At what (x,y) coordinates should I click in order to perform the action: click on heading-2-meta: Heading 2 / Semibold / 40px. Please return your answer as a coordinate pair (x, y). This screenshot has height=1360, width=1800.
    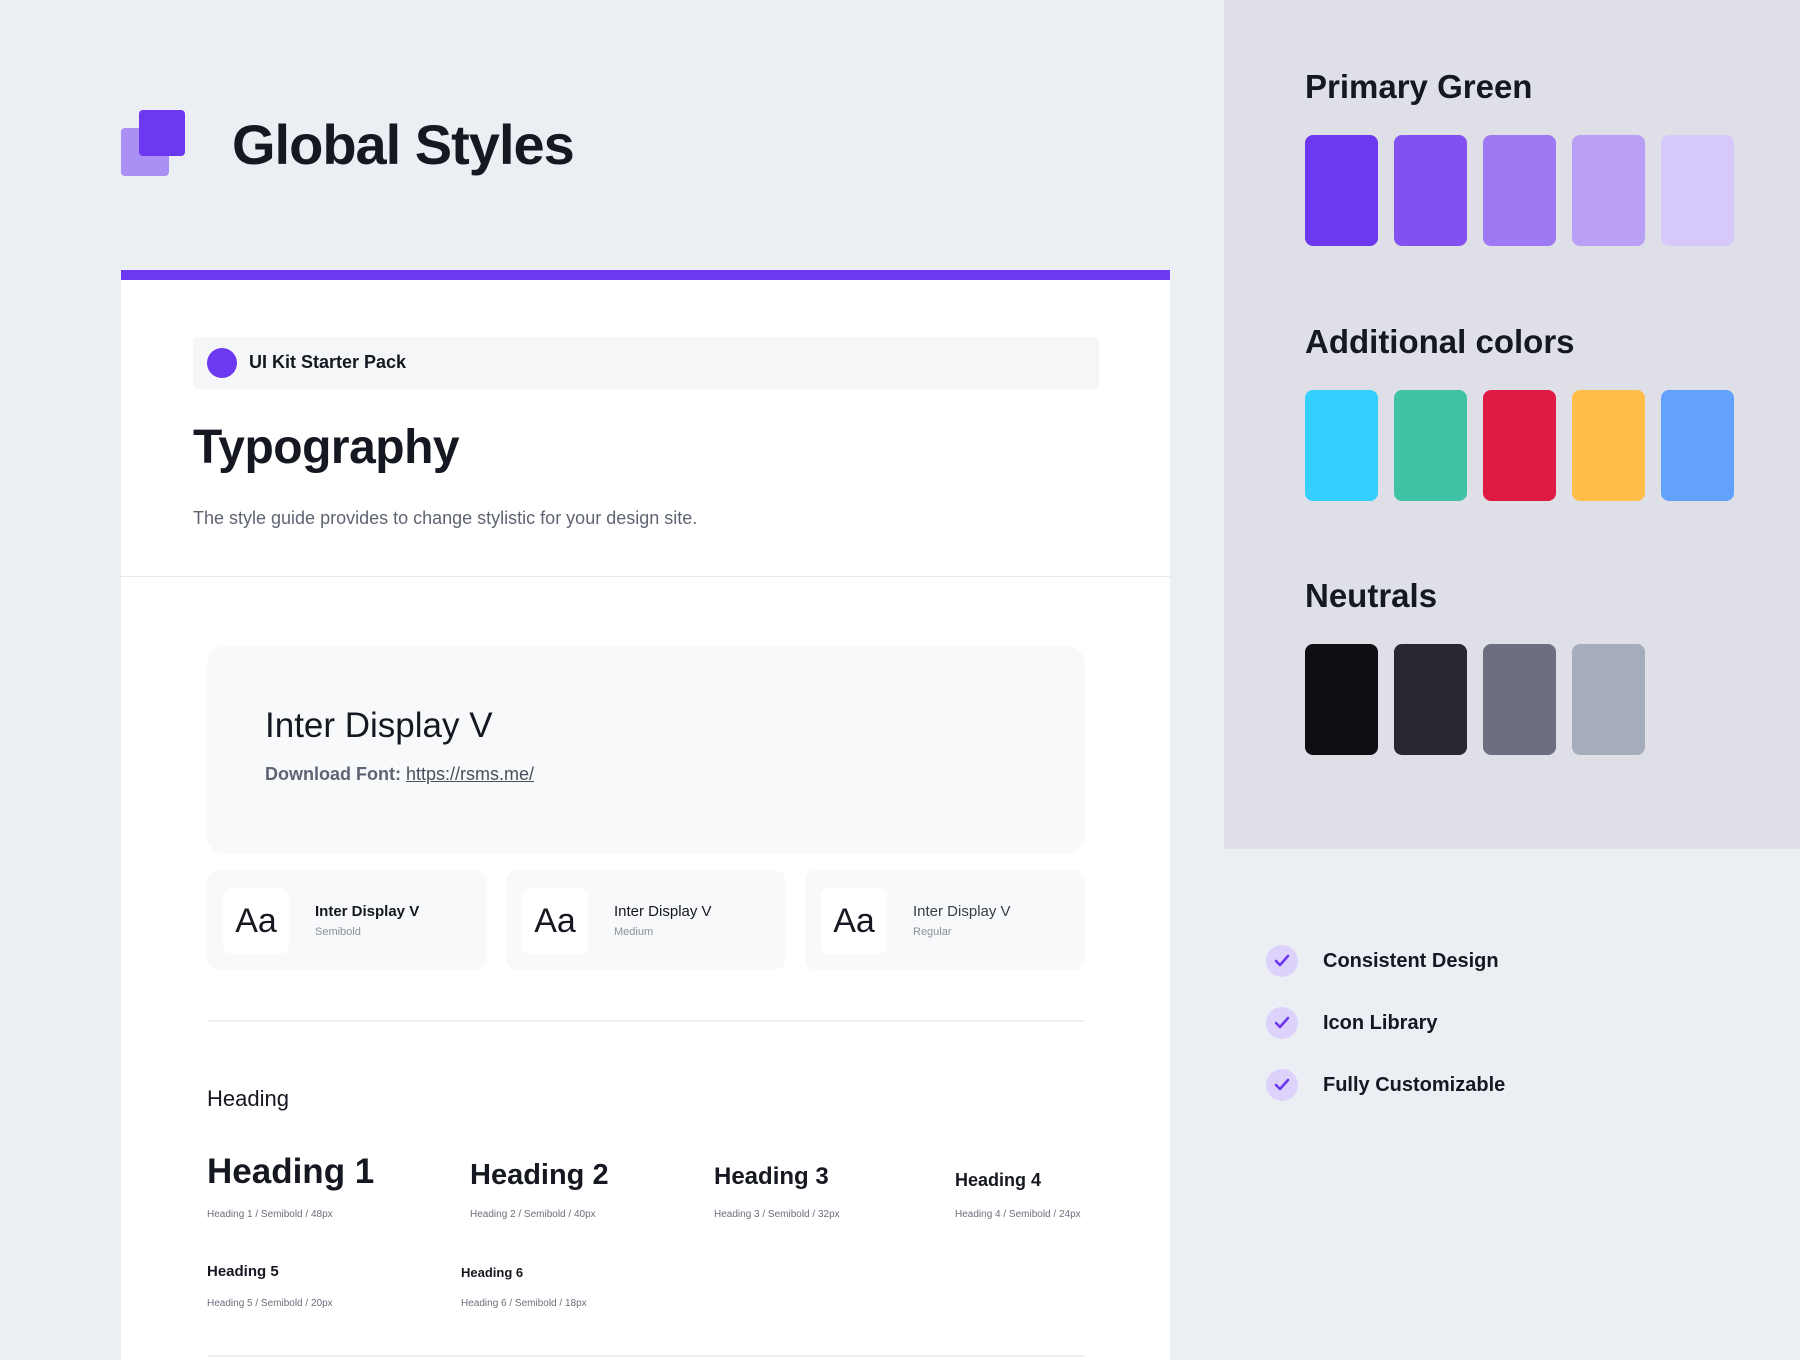
    Looking at the image, I should click on (533, 1214).